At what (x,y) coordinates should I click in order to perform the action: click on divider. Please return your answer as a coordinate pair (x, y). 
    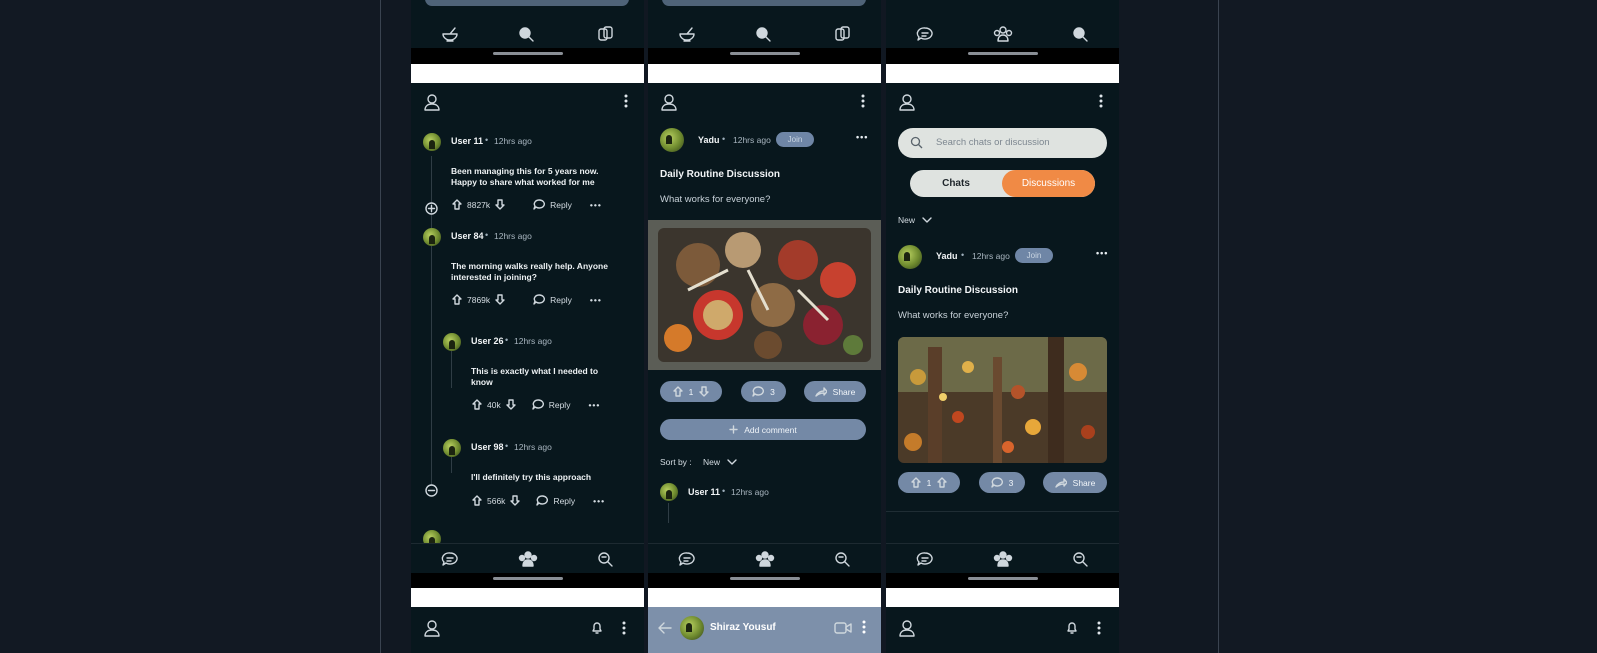
    Looking at the image, I should click on (1002, 511).